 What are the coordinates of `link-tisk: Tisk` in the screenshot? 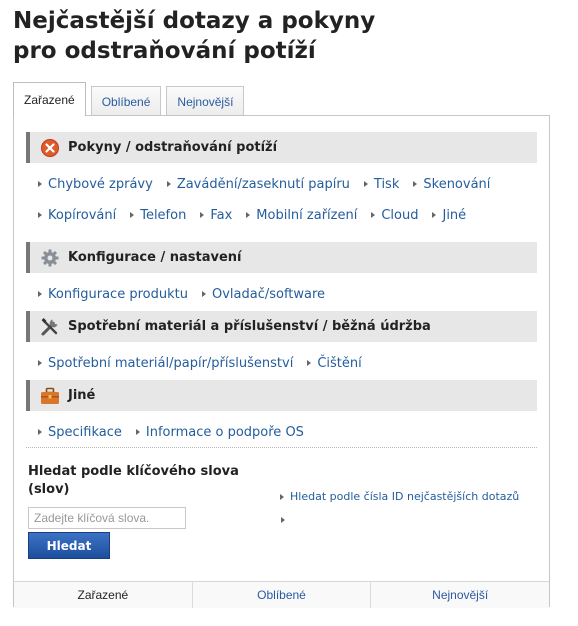 It's located at (381, 184).